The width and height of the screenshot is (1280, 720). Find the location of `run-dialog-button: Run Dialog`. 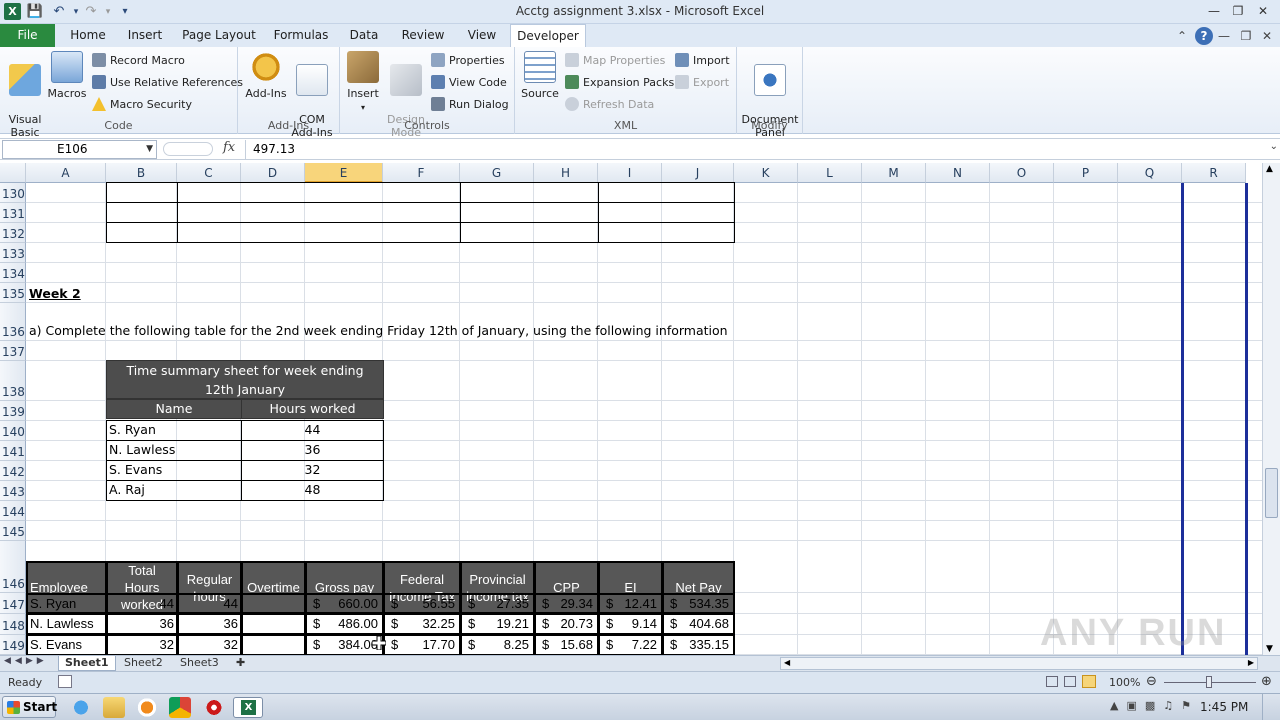

run-dialog-button: Run Dialog is located at coordinates (470, 105).